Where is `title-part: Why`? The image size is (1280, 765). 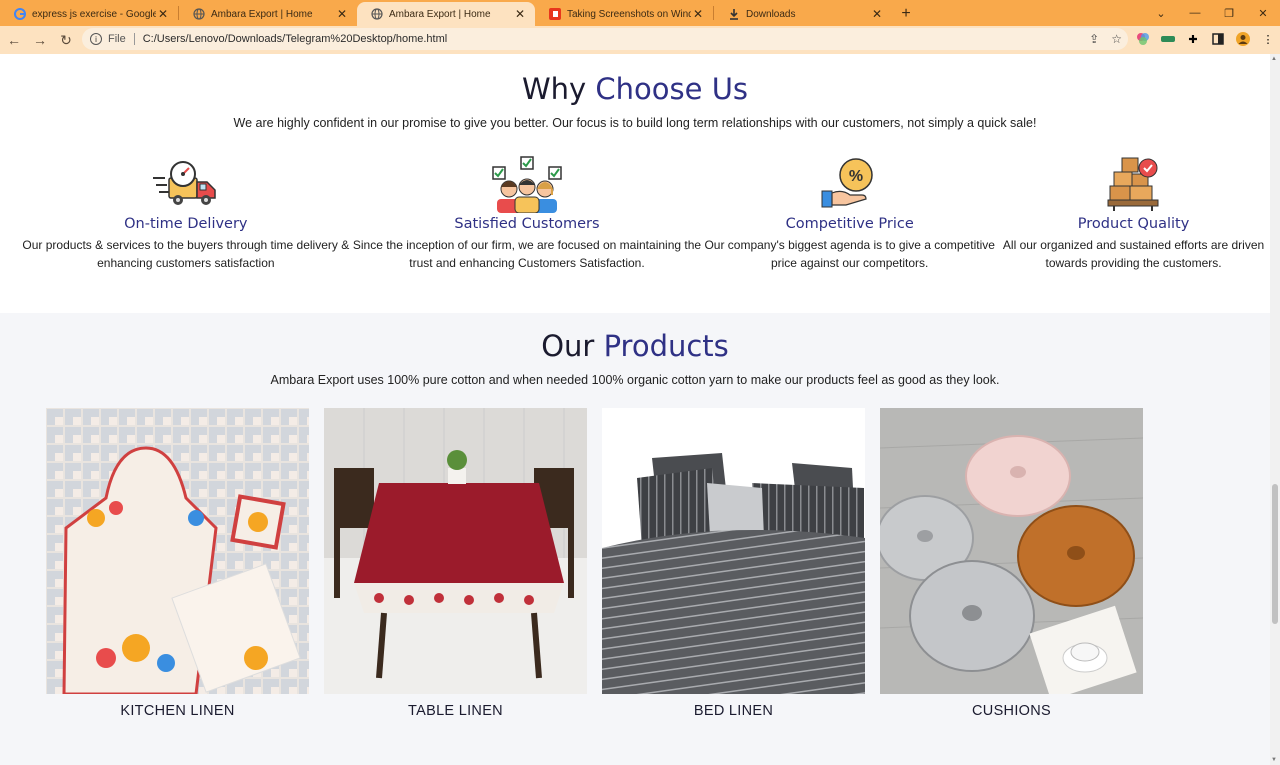 title-part: Why is located at coordinates (554, 89).